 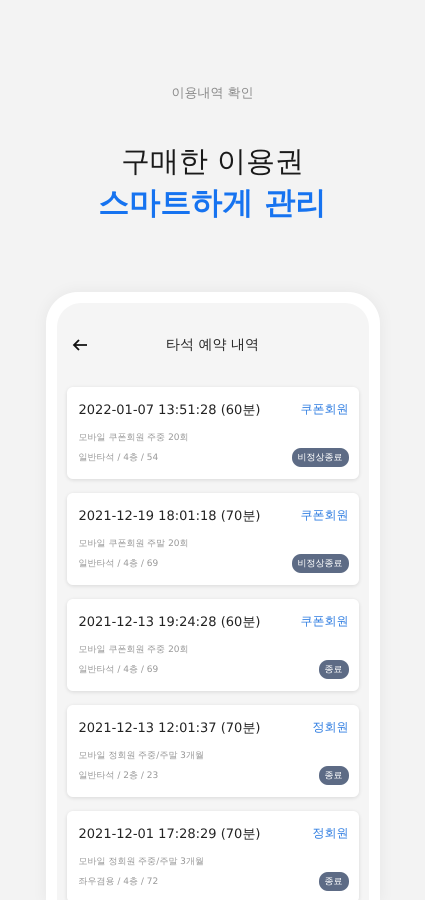 I want to click on reservation-datetime: 2021-12-13 12:01:37 (70분), so click(x=169, y=728).